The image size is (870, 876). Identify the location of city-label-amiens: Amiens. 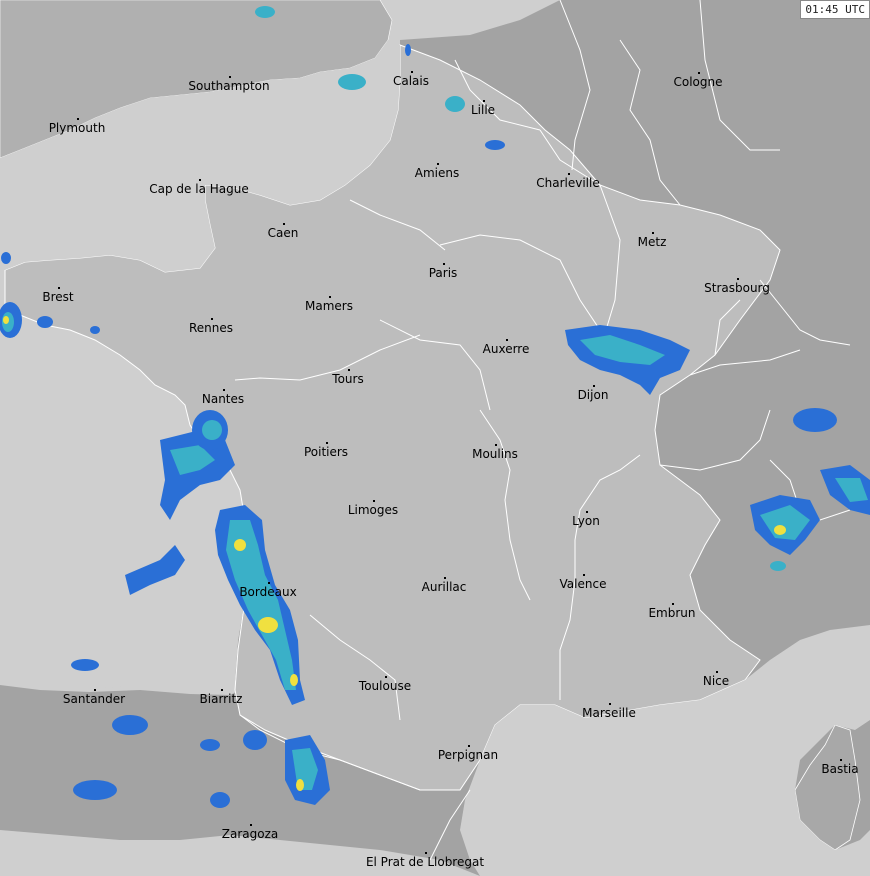
(437, 173).